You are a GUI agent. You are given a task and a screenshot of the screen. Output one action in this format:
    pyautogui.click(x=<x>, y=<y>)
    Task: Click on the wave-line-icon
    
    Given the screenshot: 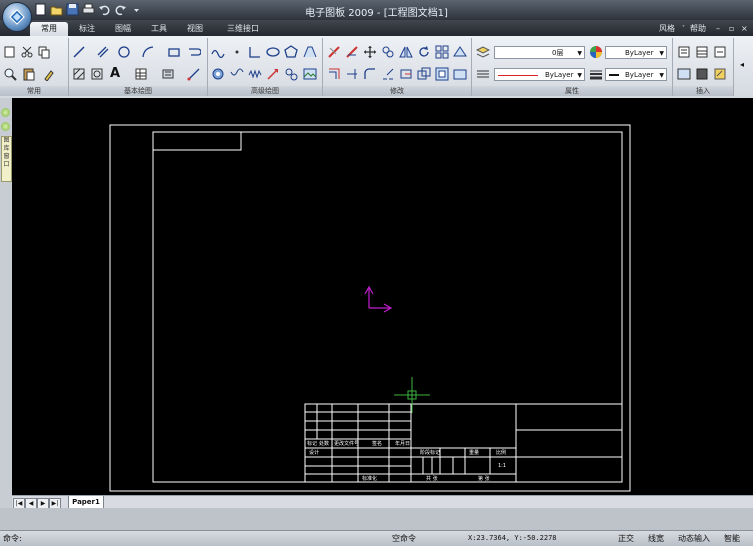 What is the action you would take?
    pyautogui.click(x=218, y=52)
    